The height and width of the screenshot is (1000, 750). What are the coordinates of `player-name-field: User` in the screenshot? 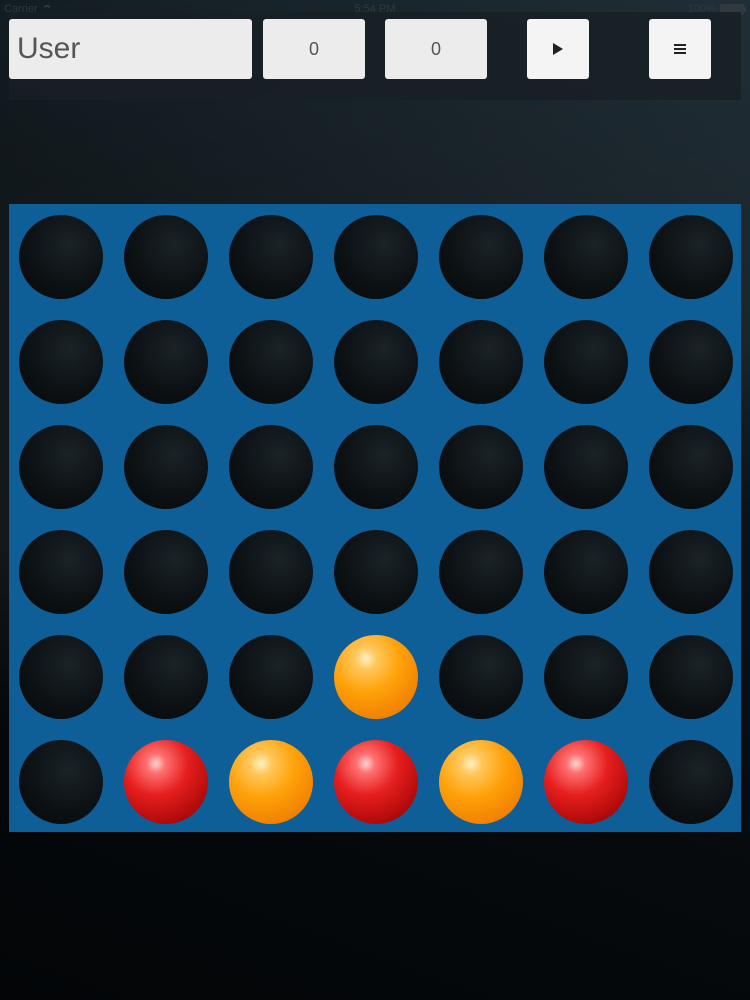 It's located at (130, 49).